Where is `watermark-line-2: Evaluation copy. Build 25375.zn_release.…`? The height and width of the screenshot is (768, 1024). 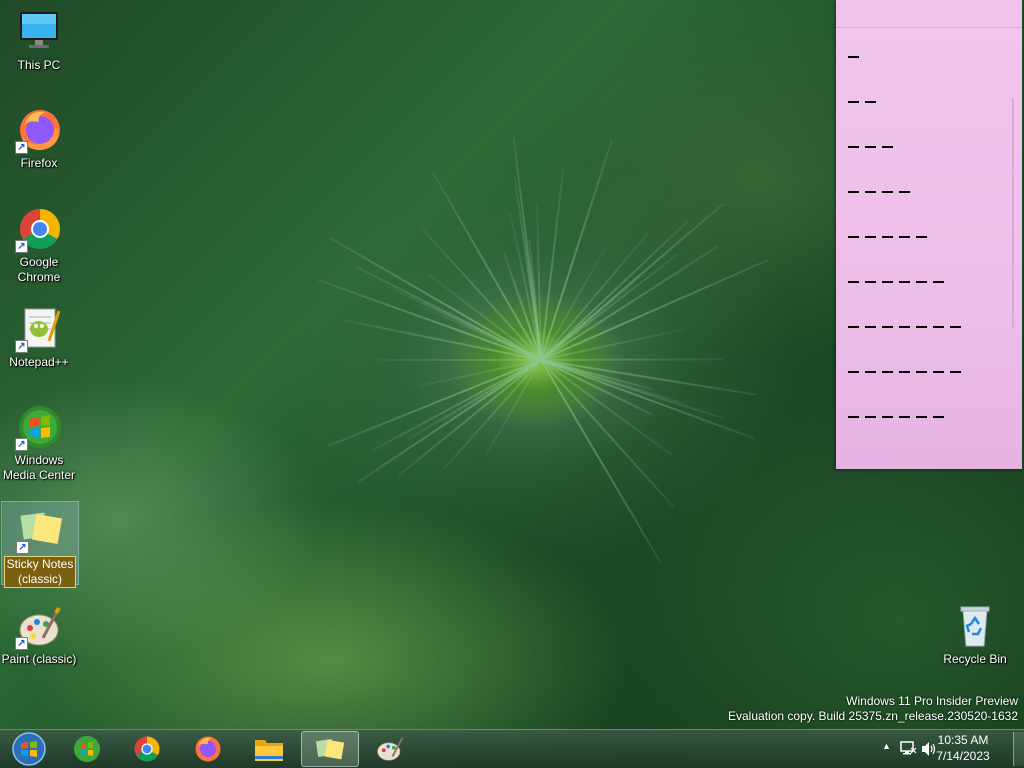 watermark-line-2: Evaluation copy. Build 25375.zn_release.… is located at coordinates (873, 716).